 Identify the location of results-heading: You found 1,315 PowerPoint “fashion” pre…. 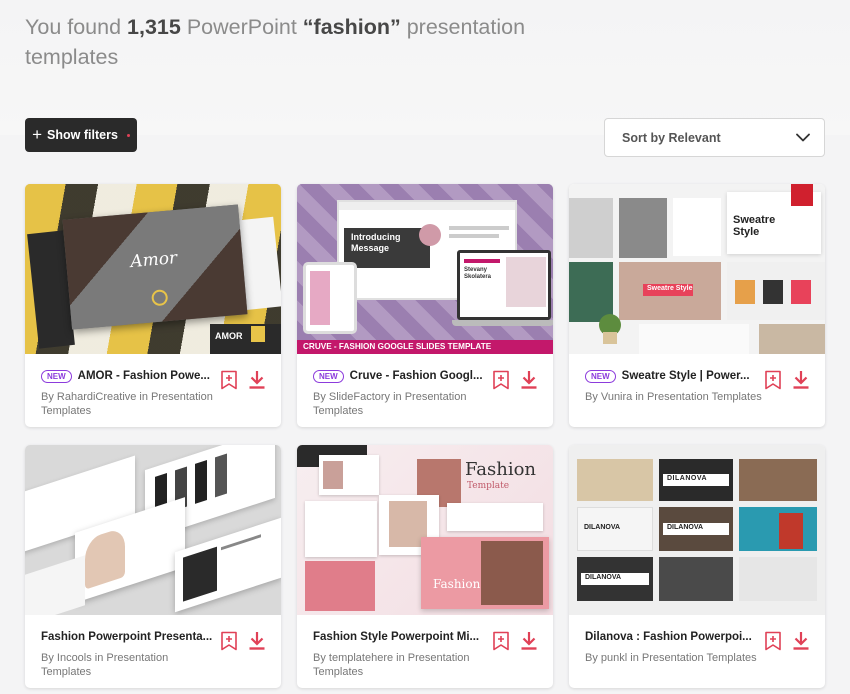
(275, 42).